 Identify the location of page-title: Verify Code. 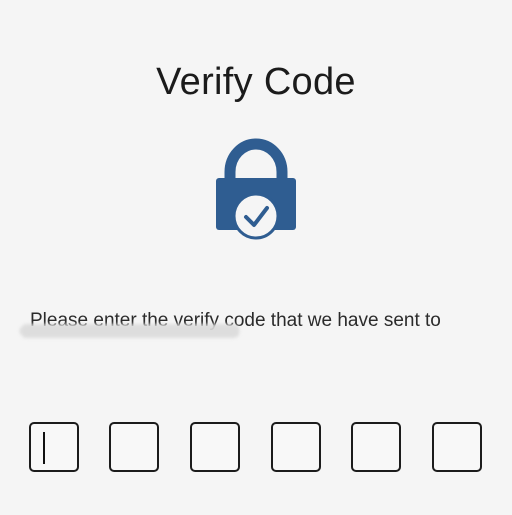
(256, 82).